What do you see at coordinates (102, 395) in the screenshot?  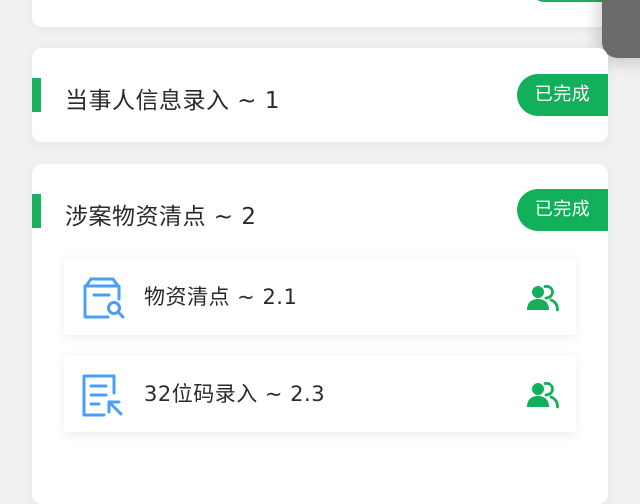 I see `form-entry-icon` at bounding box center [102, 395].